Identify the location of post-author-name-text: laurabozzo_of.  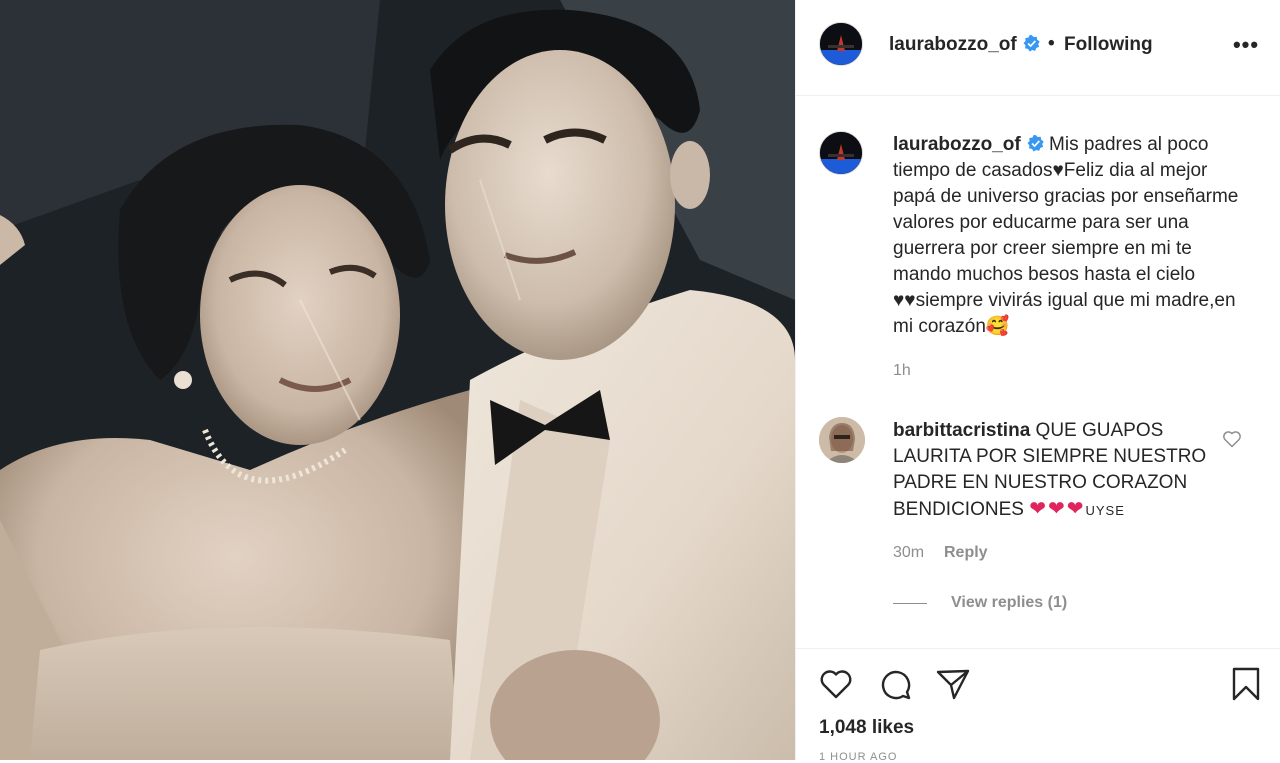
(953, 44).